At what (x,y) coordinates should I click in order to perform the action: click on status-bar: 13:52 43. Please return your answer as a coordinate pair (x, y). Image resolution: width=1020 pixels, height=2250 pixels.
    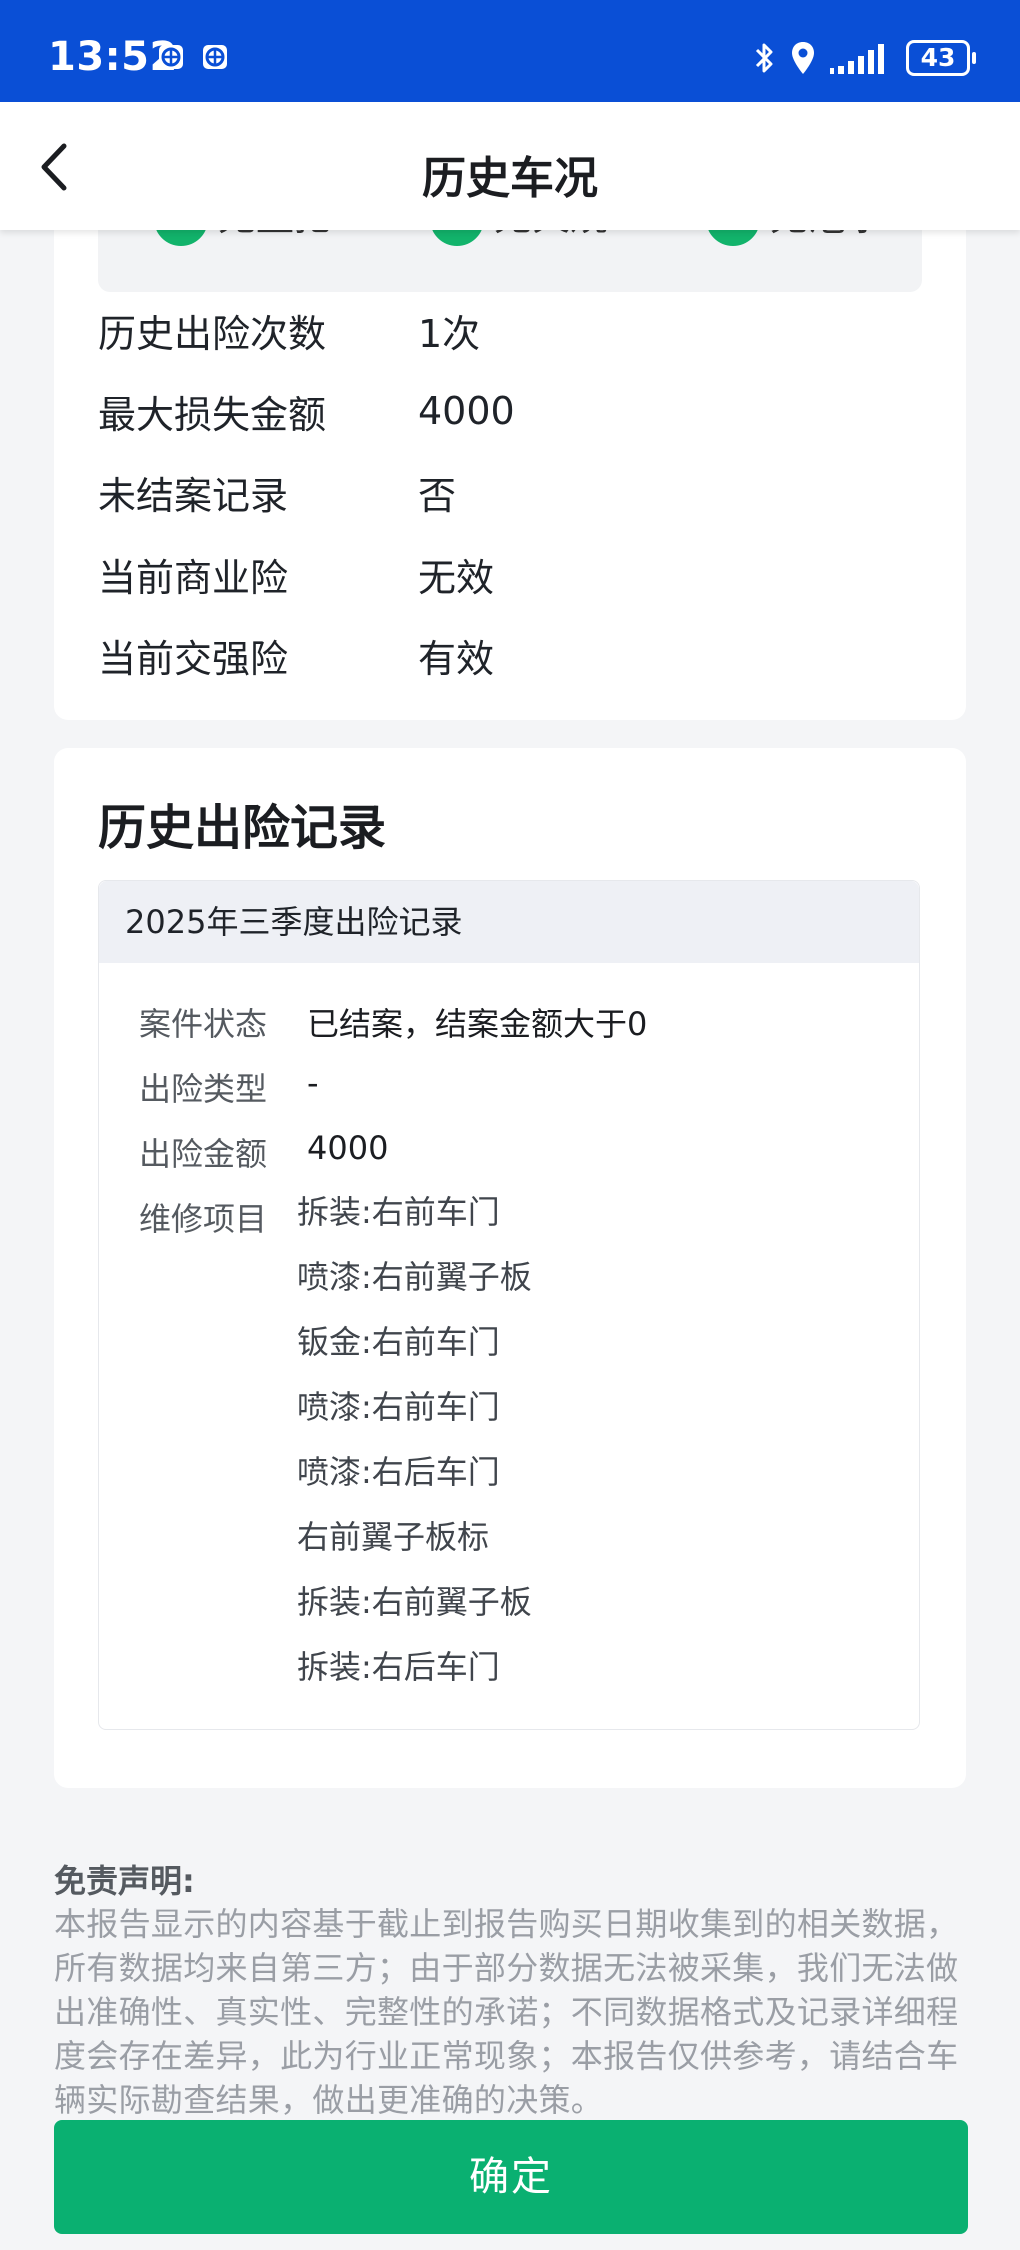
    Looking at the image, I should click on (510, 51).